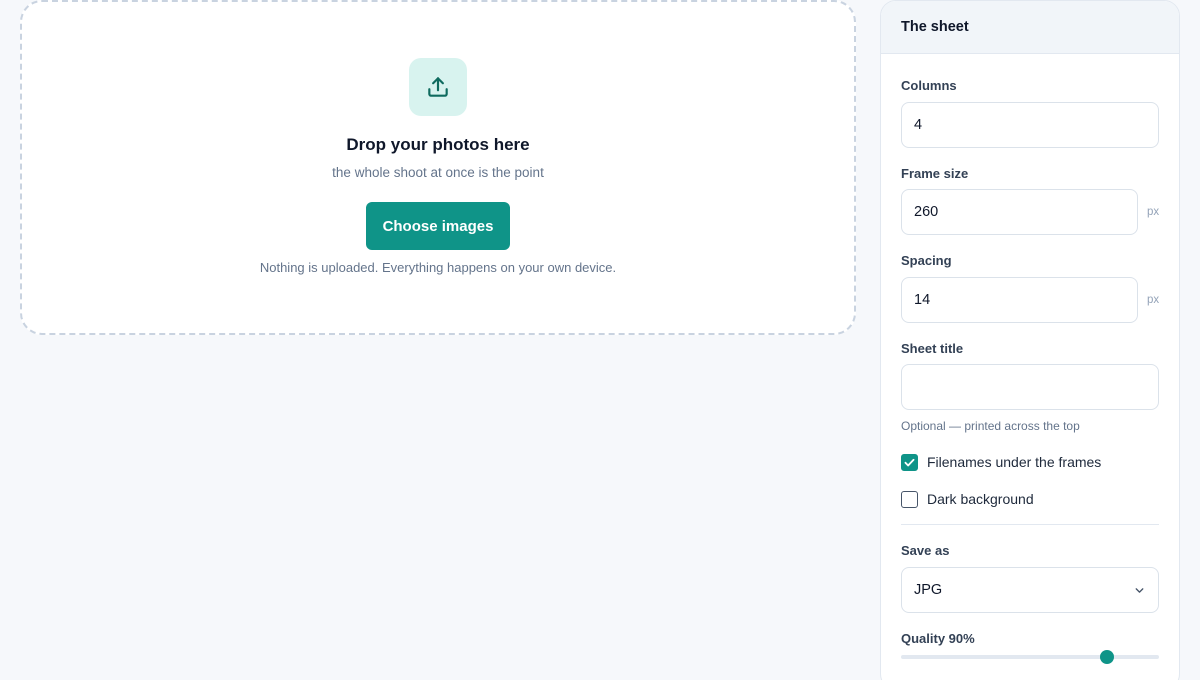 The height and width of the screenshot is (680, 1200). I want to click on upload-icon, so click(438, 87).